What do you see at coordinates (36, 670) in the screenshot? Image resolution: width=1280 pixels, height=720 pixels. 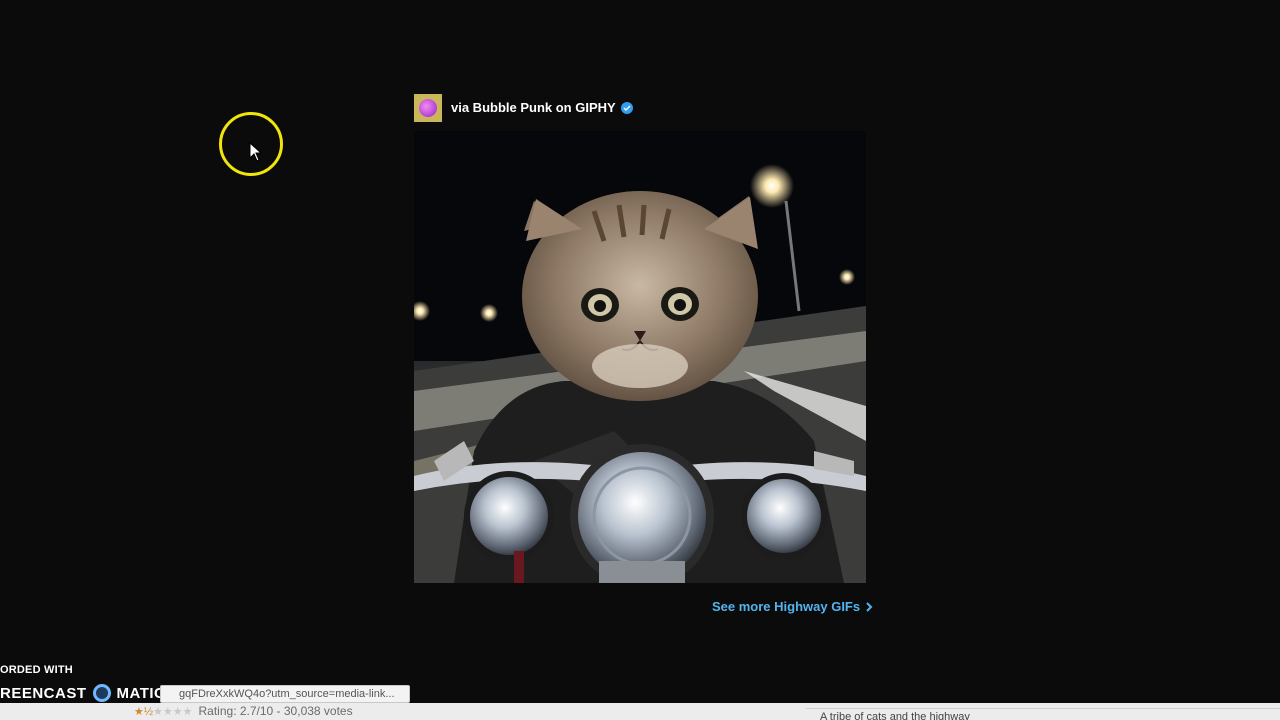 I see `recorder-label: ORDED WITH` at bounding box center [36, 670].